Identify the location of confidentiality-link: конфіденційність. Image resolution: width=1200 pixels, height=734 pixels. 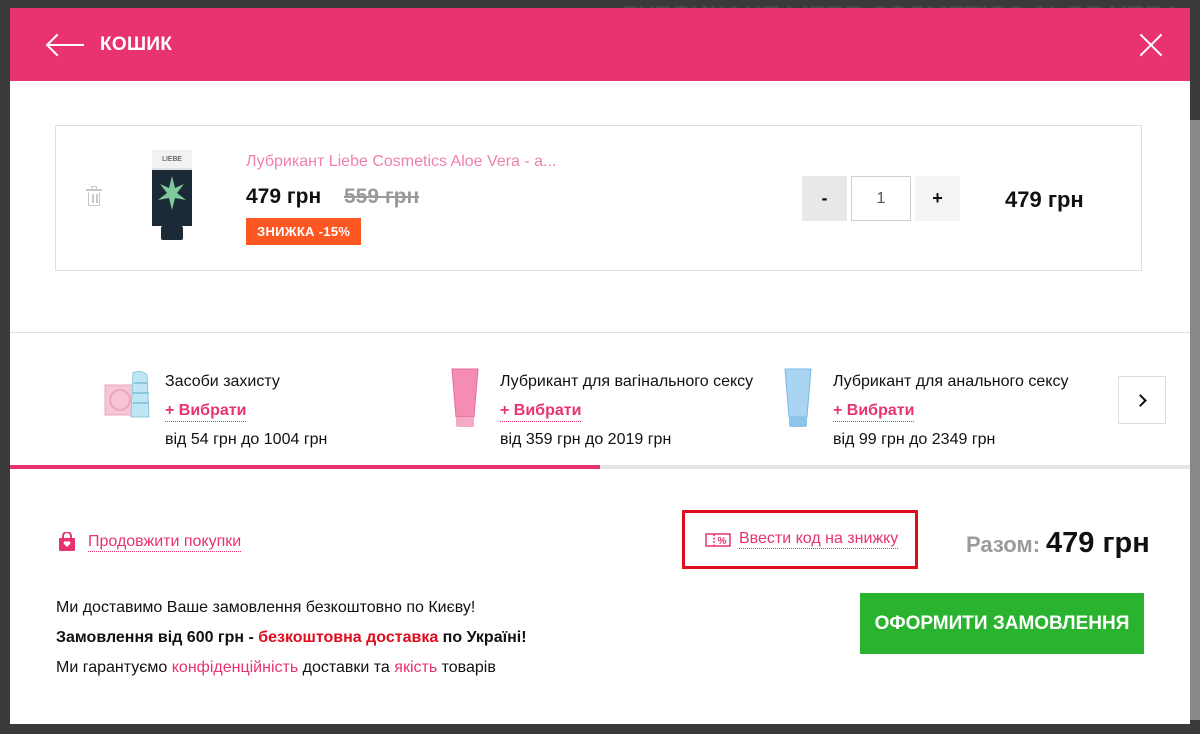
(235, 667).